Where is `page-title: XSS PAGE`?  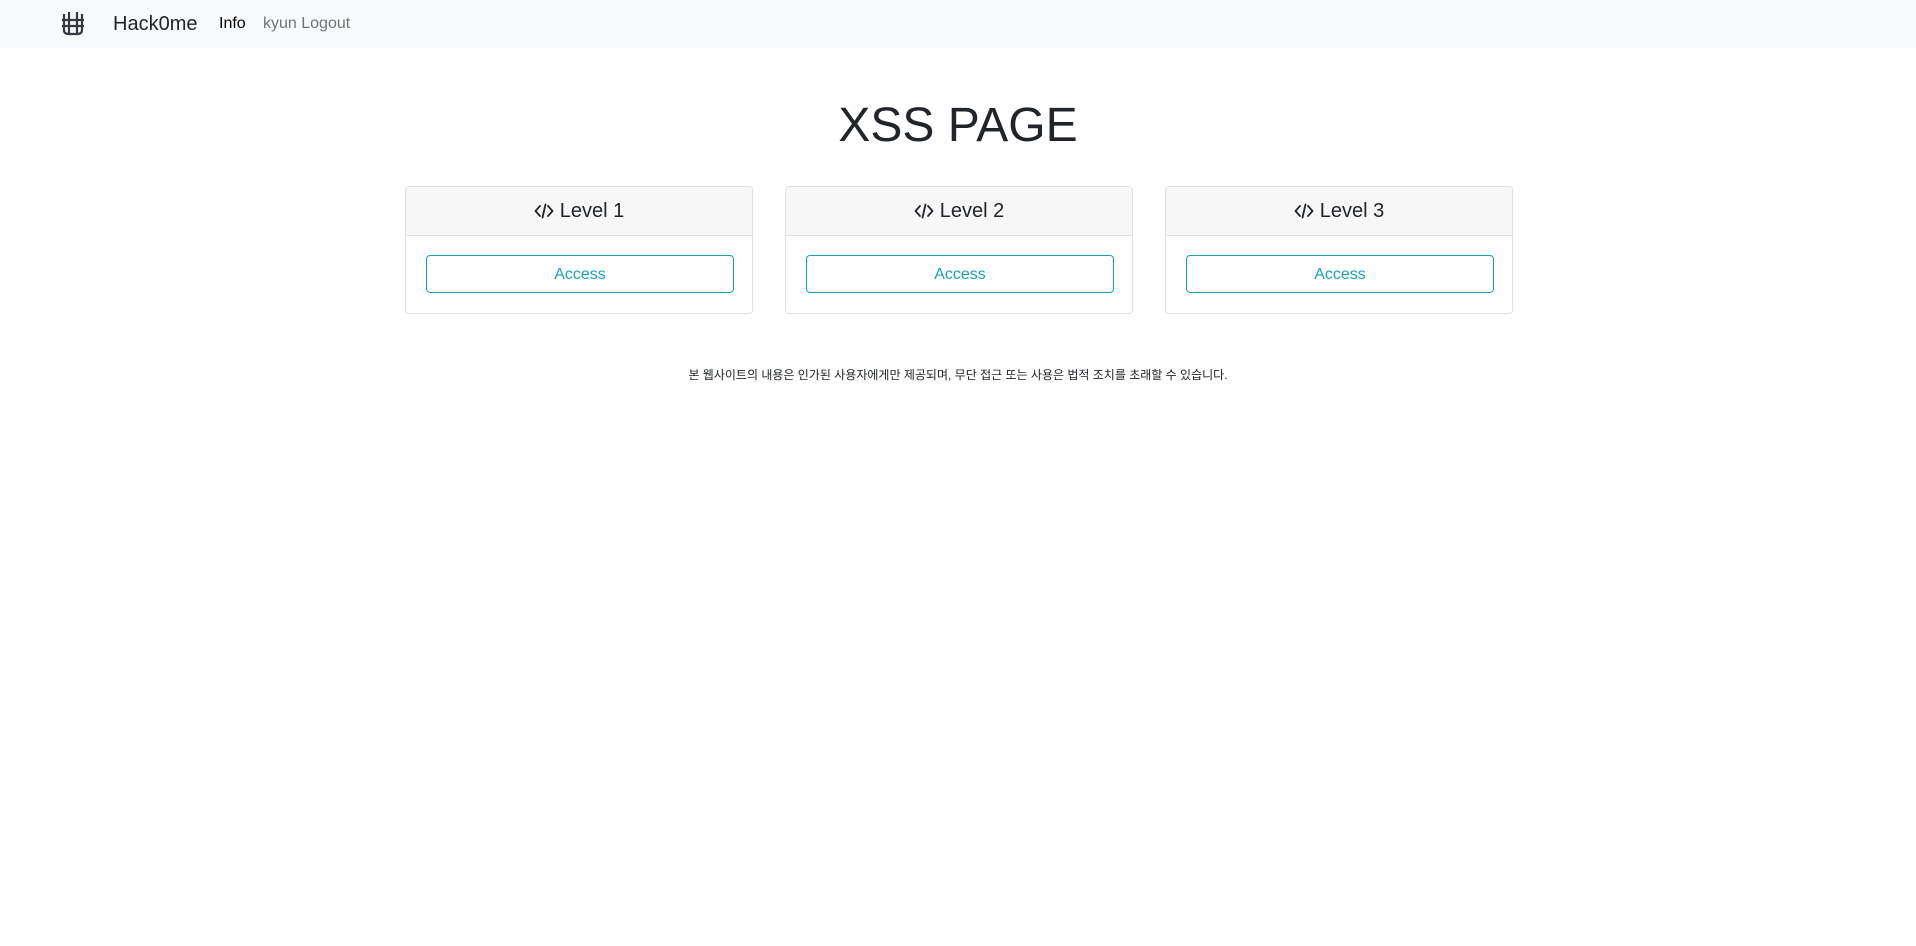
page-title: XSS PAGE is located at coordinates (958, 125).